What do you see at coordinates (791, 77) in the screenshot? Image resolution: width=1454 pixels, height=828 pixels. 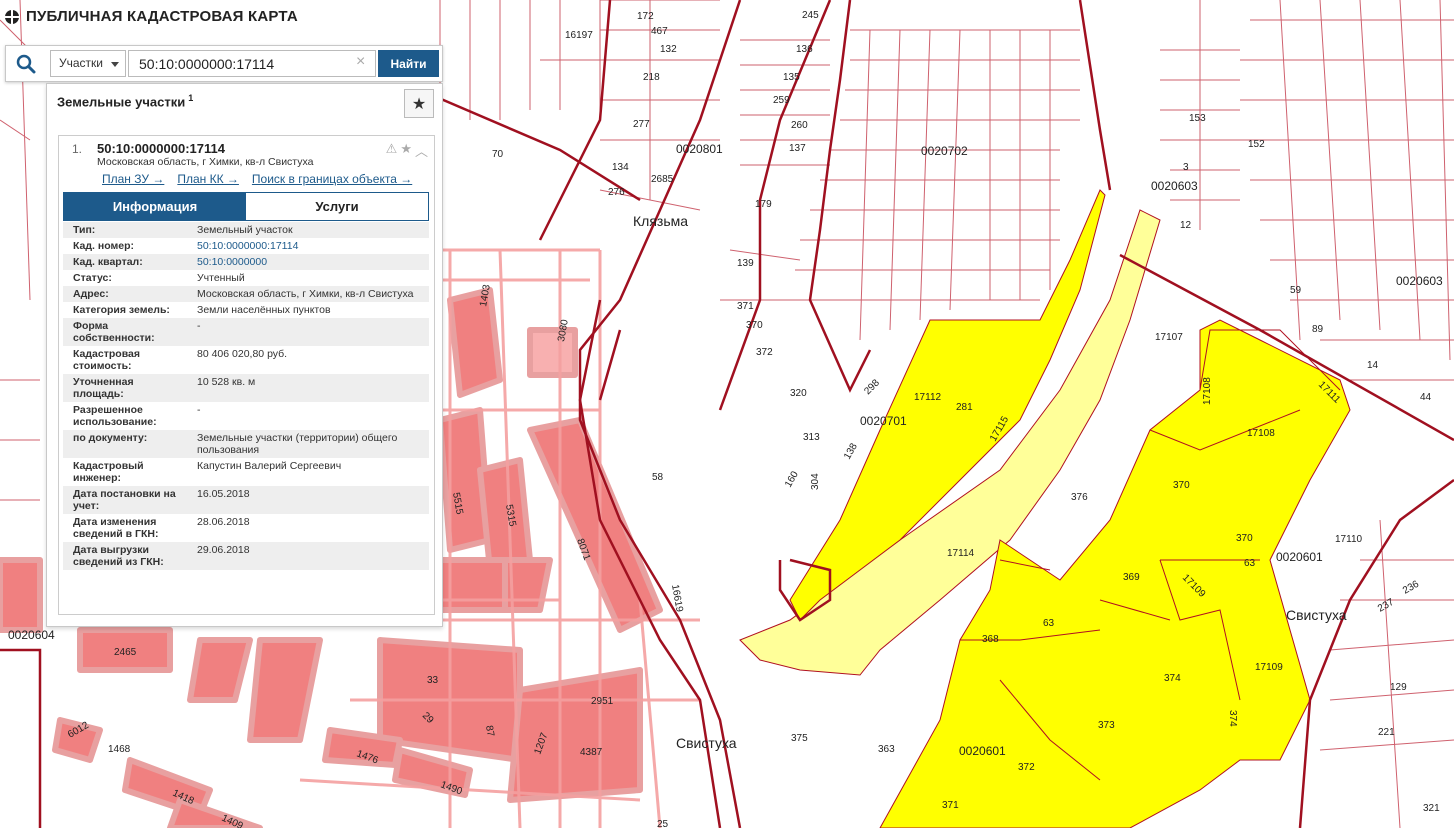 I see `parcel-label: 135` at bounding box center [791, 77].